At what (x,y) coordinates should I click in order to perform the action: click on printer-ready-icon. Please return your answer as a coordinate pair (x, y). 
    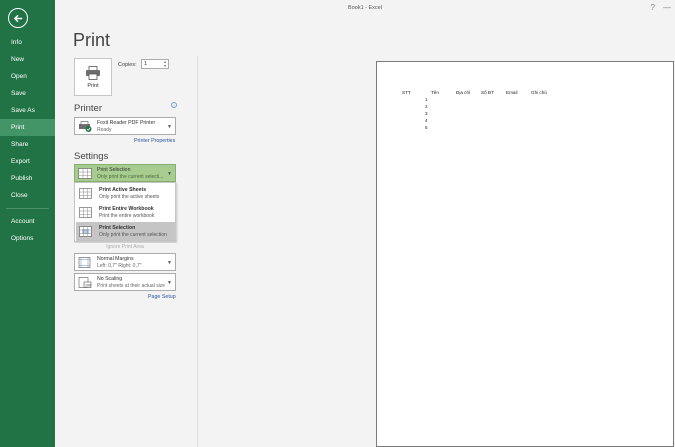
    Looking at the image, I should click on (85, 126).